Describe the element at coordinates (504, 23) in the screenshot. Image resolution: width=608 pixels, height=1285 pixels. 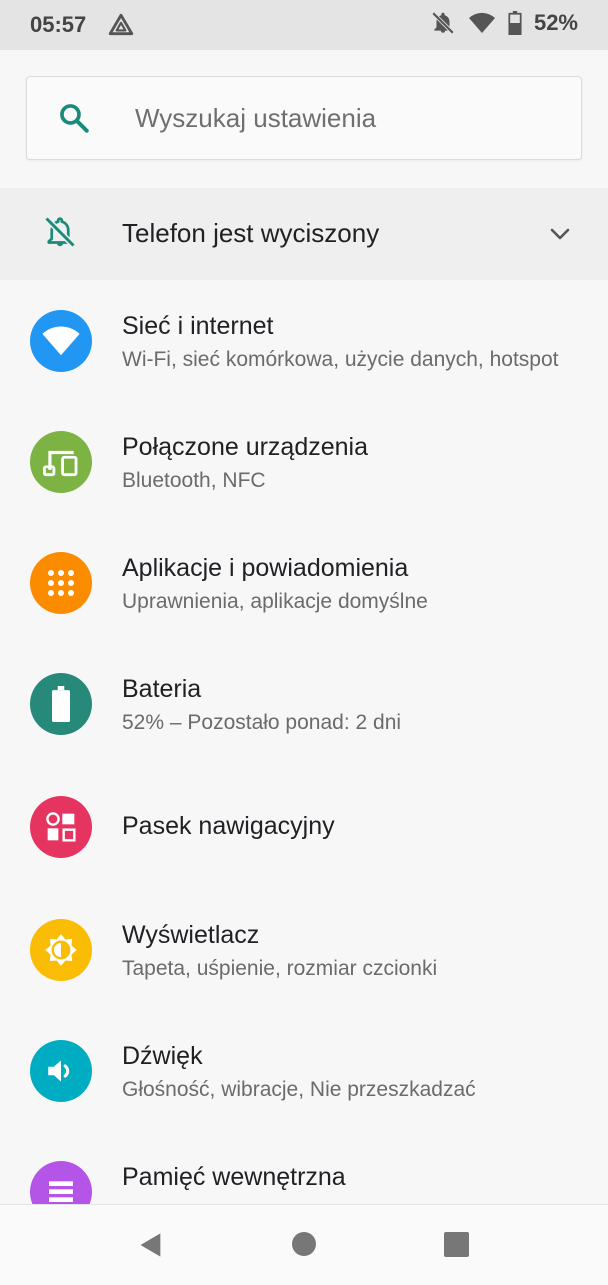
I see `status-icons: 52%` at that location.